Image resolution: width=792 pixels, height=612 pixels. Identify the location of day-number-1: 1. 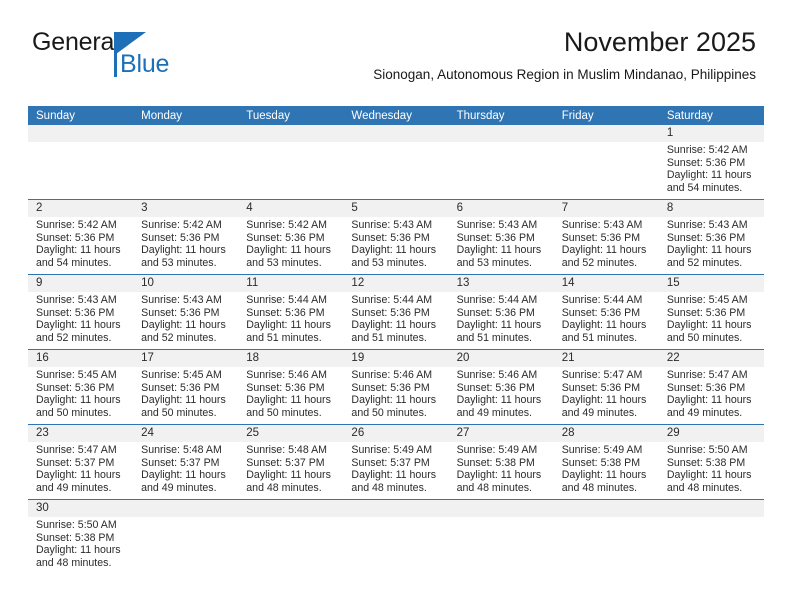
(711, 133).